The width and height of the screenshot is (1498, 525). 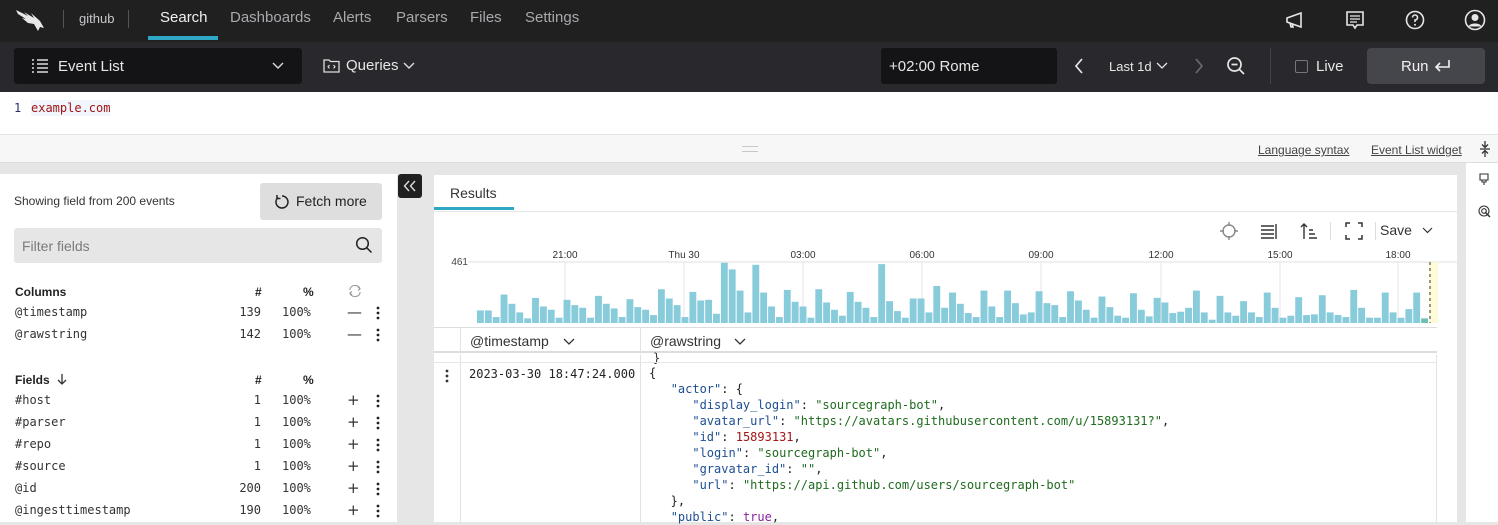 What do you see at coordinates (552, 374) in the screenshot?
I see `event-timestamp: 2023-03-30 18:47:24.000` at bounding box center [552, 374].